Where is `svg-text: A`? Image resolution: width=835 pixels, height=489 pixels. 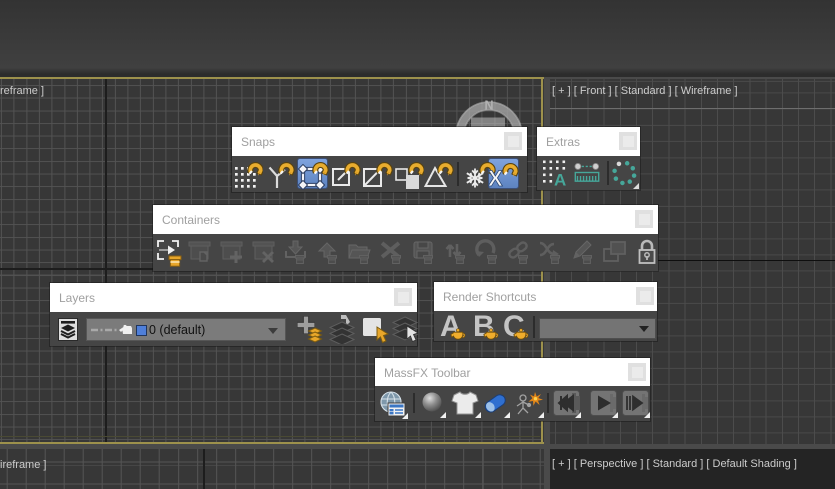 svg-text: A is located at coordinates (560, 180).